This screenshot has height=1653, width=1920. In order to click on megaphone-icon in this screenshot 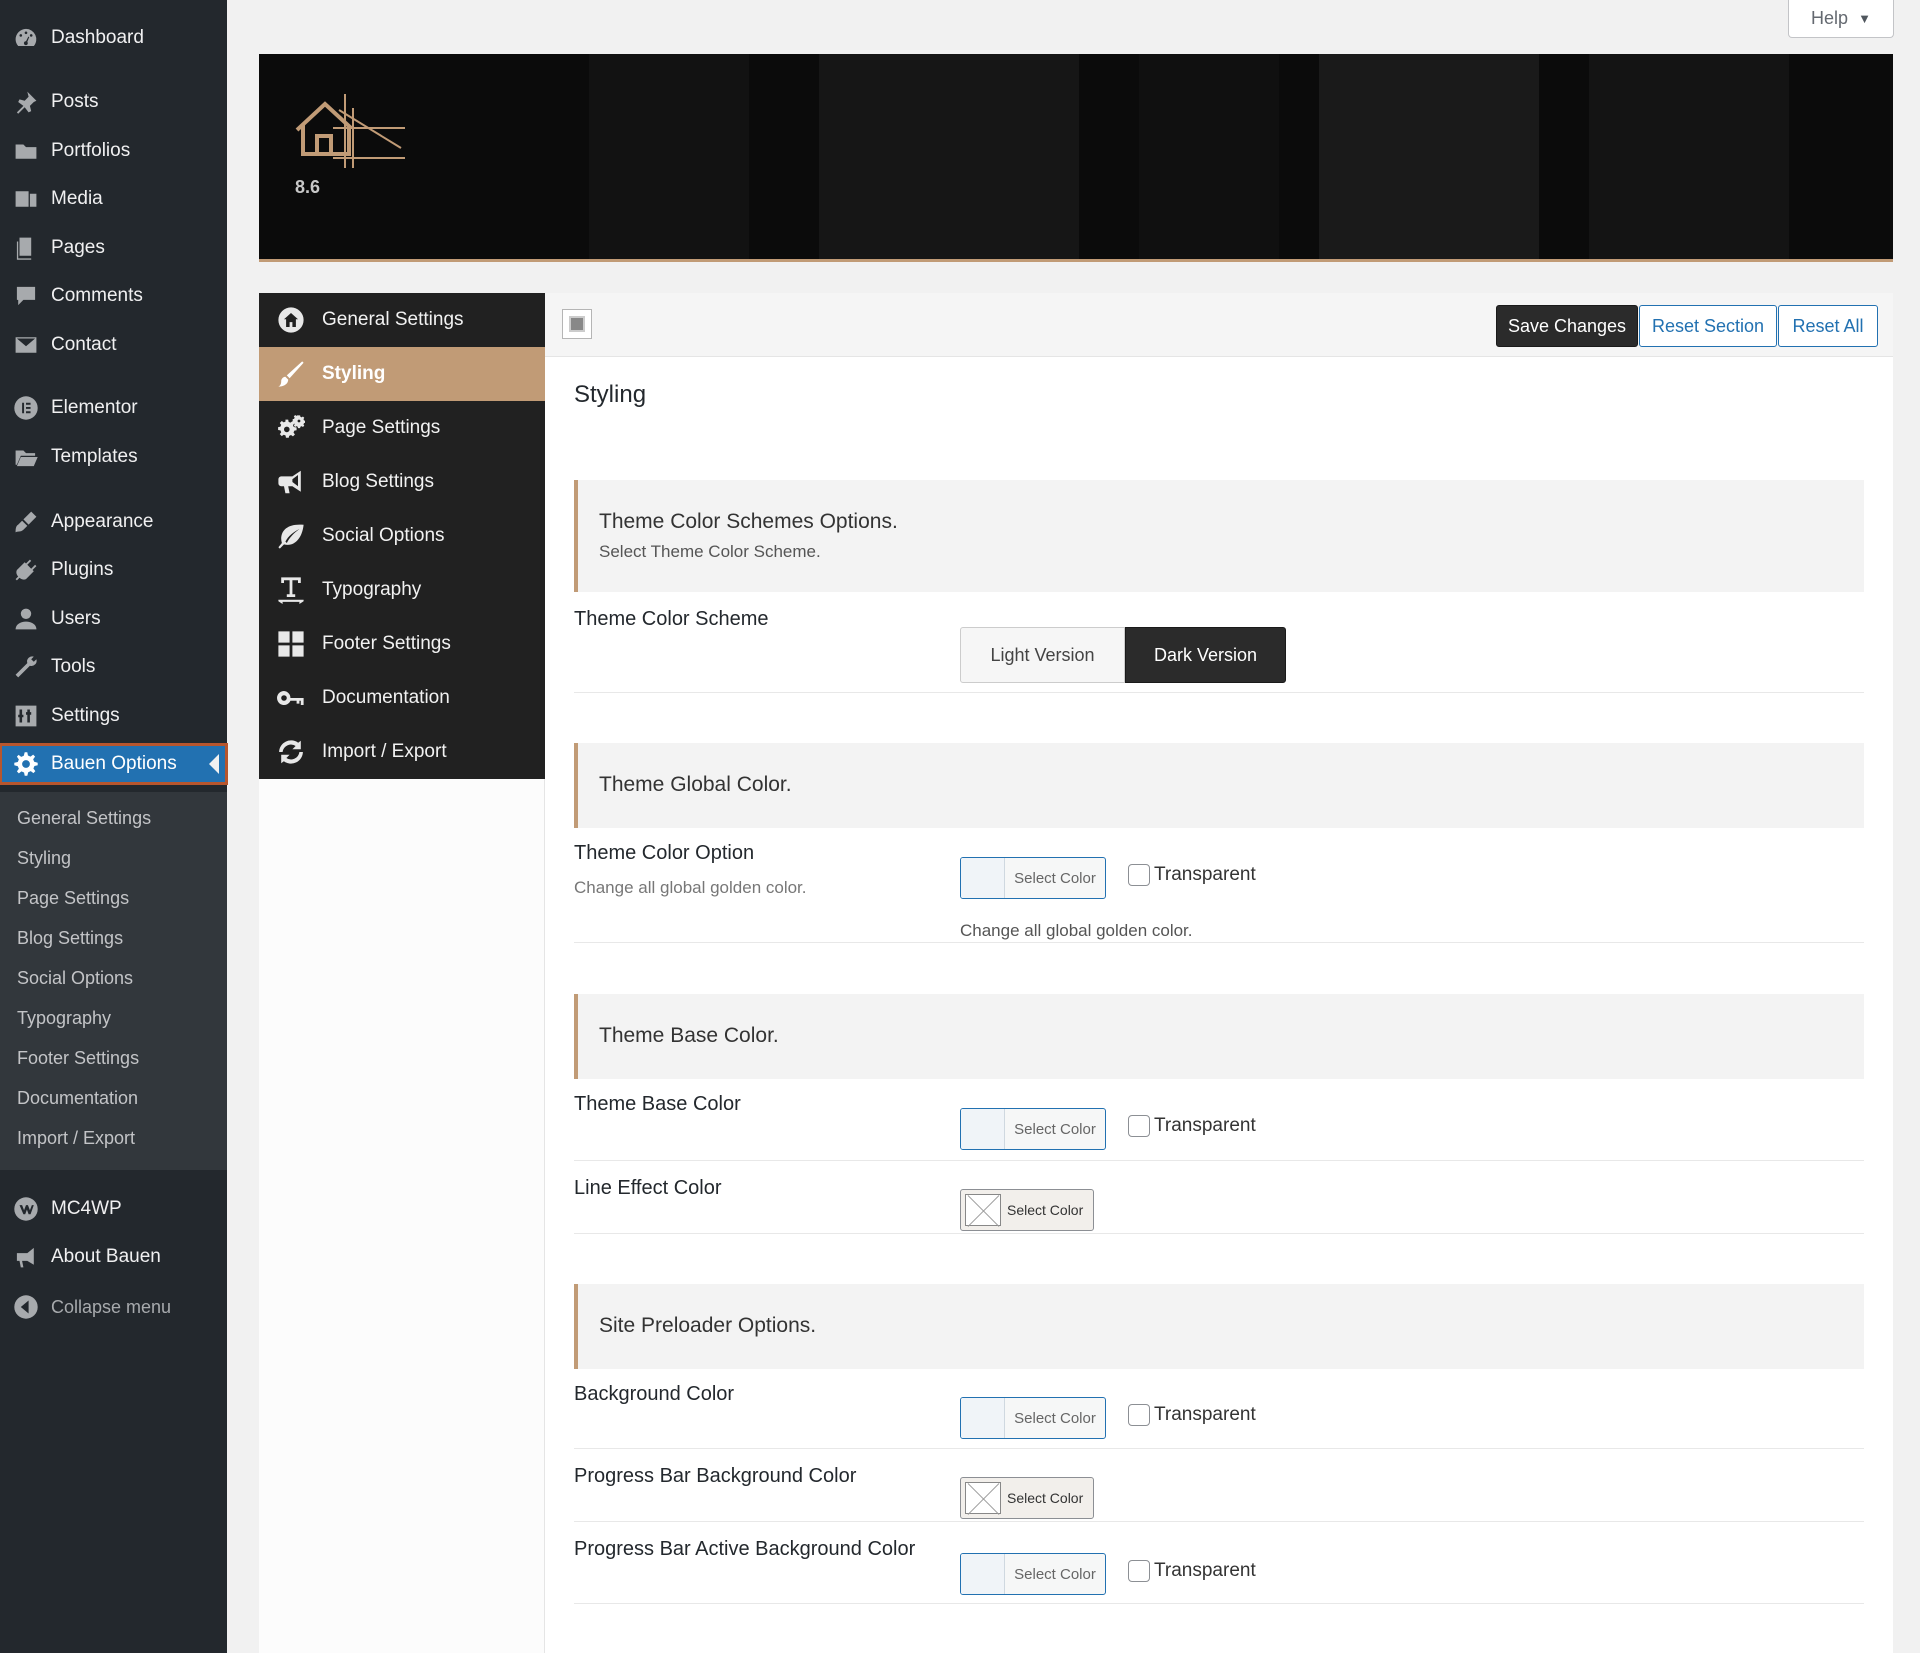, I will do `click(25, 1257)`.